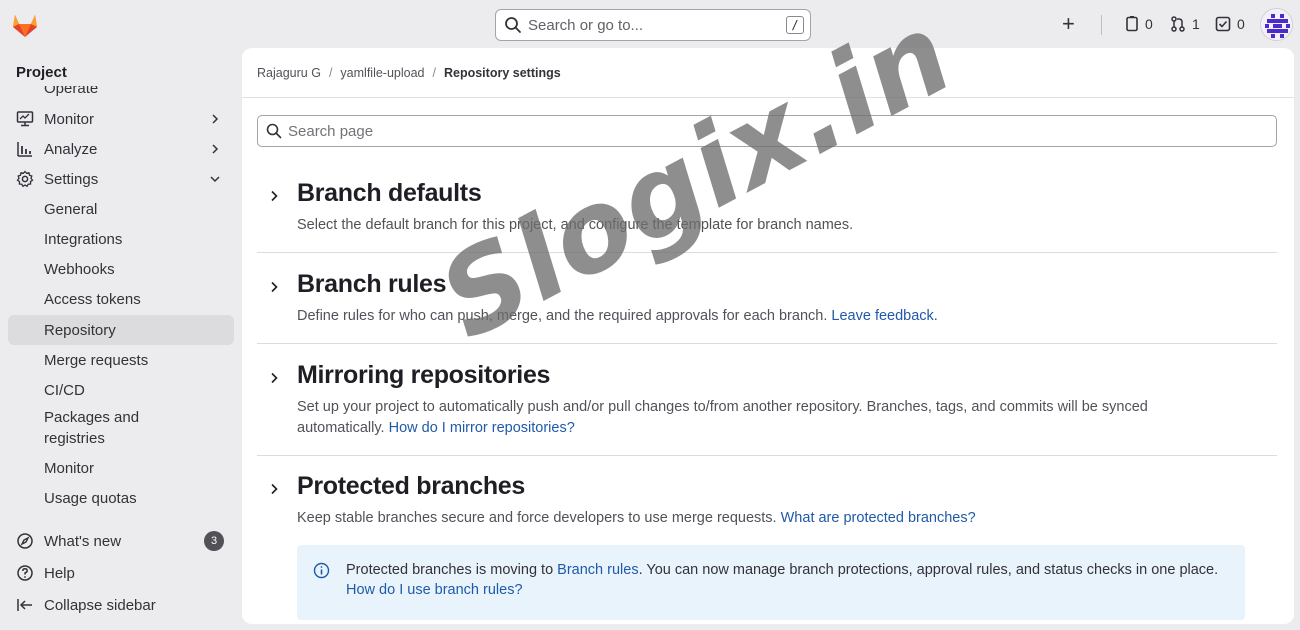 The image size is (1300, 630). Describe the element at coordinates (321, 570) in the screenshot. I see `info-icon` at that location.